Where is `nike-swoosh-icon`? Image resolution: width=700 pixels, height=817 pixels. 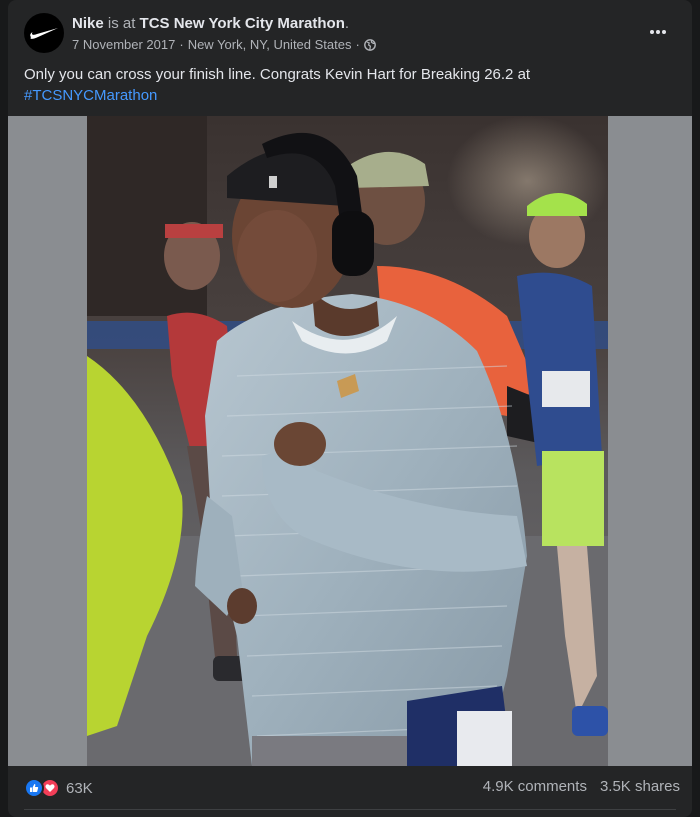 nike-swoosh-icon is located at coordinates (44, 33).